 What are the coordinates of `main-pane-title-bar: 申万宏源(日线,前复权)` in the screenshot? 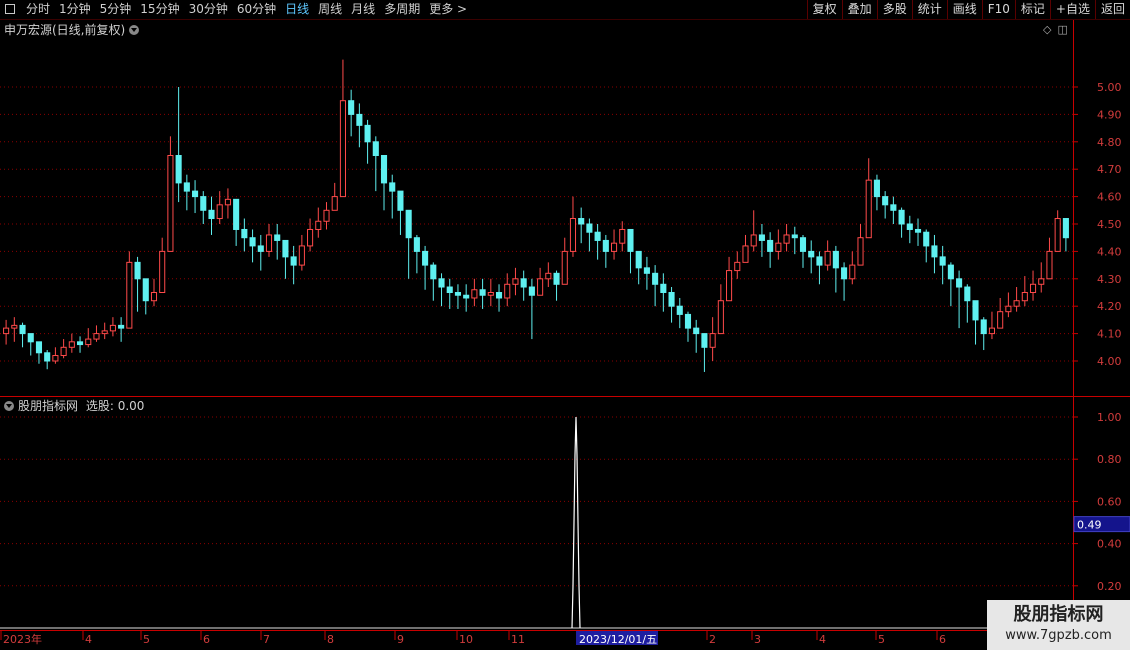 It's located at (72, 29).